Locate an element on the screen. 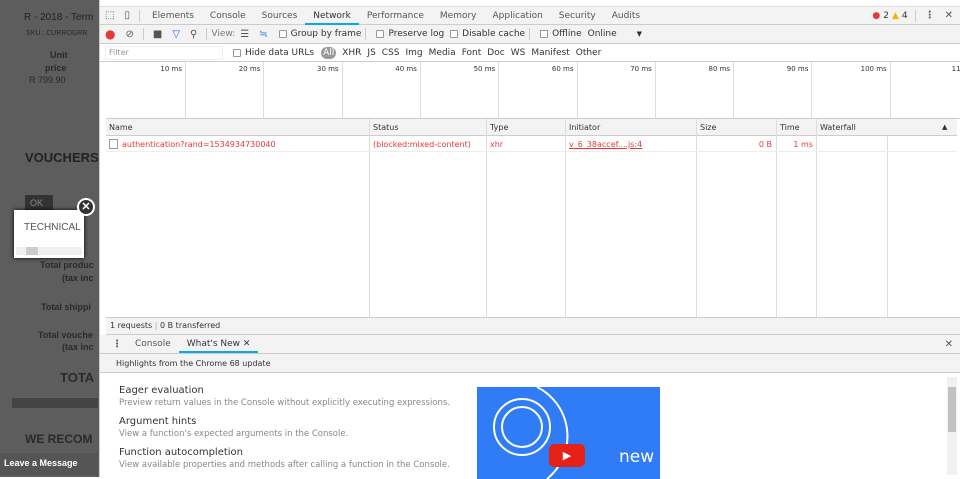  hide-data-urls-label: Hide data URLs is located at coordinates (280, 52).